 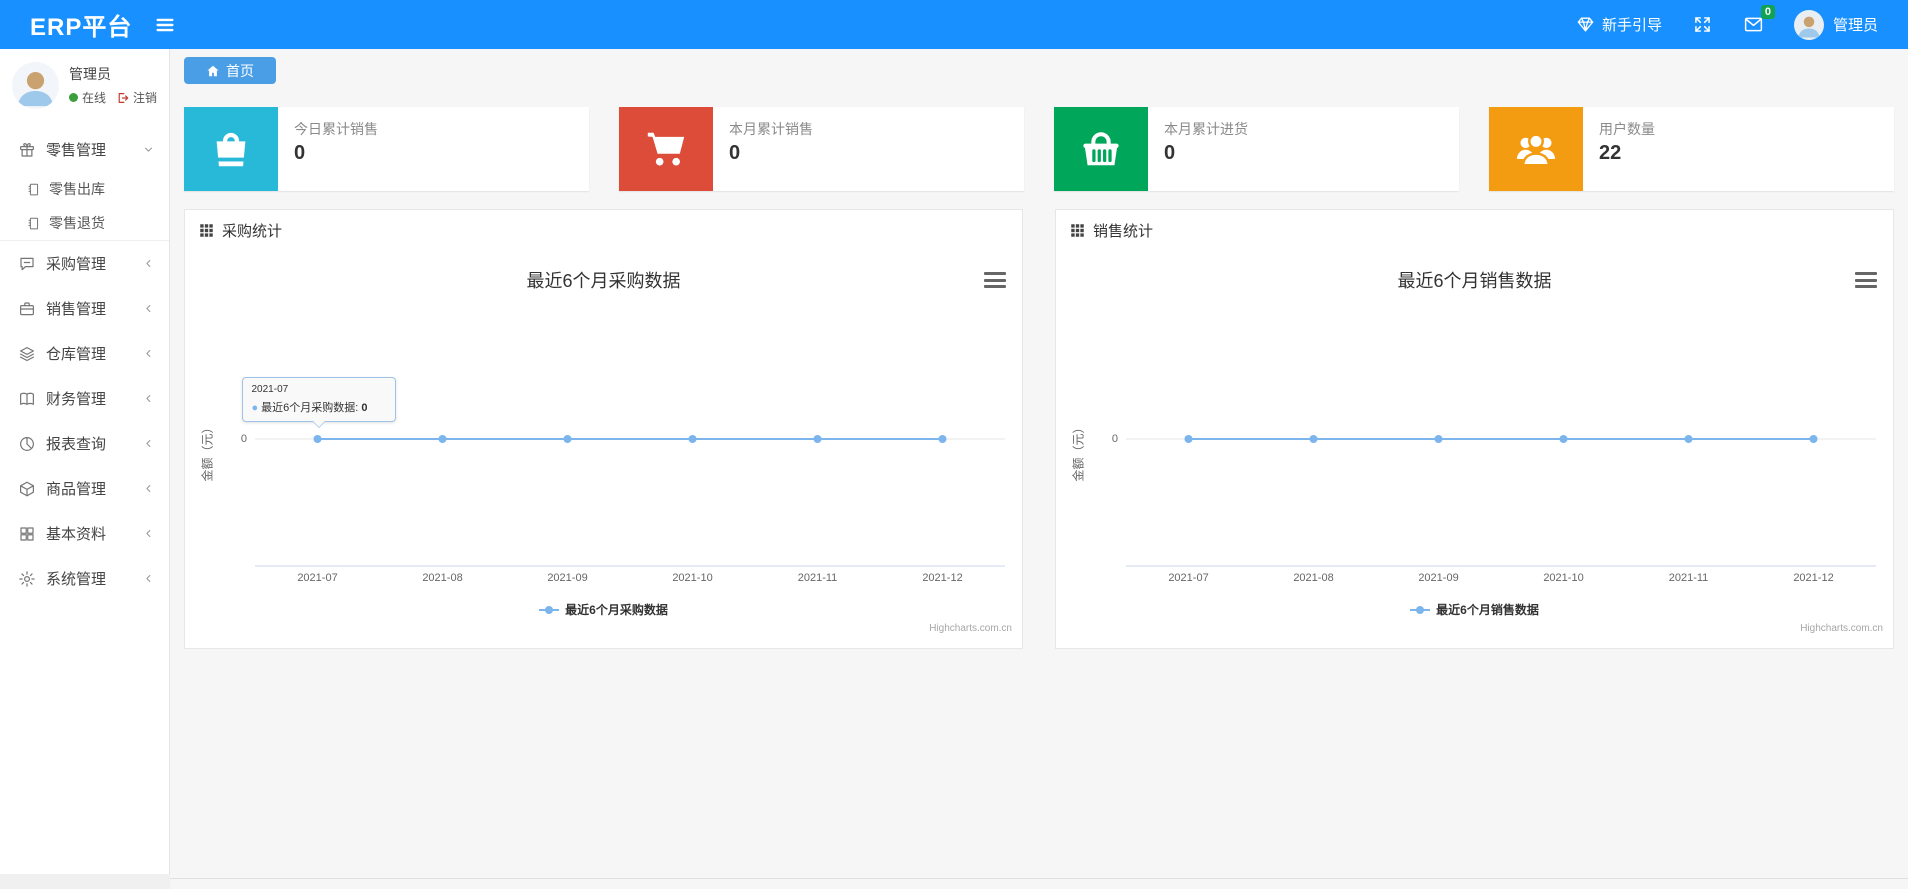 What do you see at coordinates (90, 74) in the screenshot?
I see `sidebar-username: 管理员` at bounding box center [90, 74].